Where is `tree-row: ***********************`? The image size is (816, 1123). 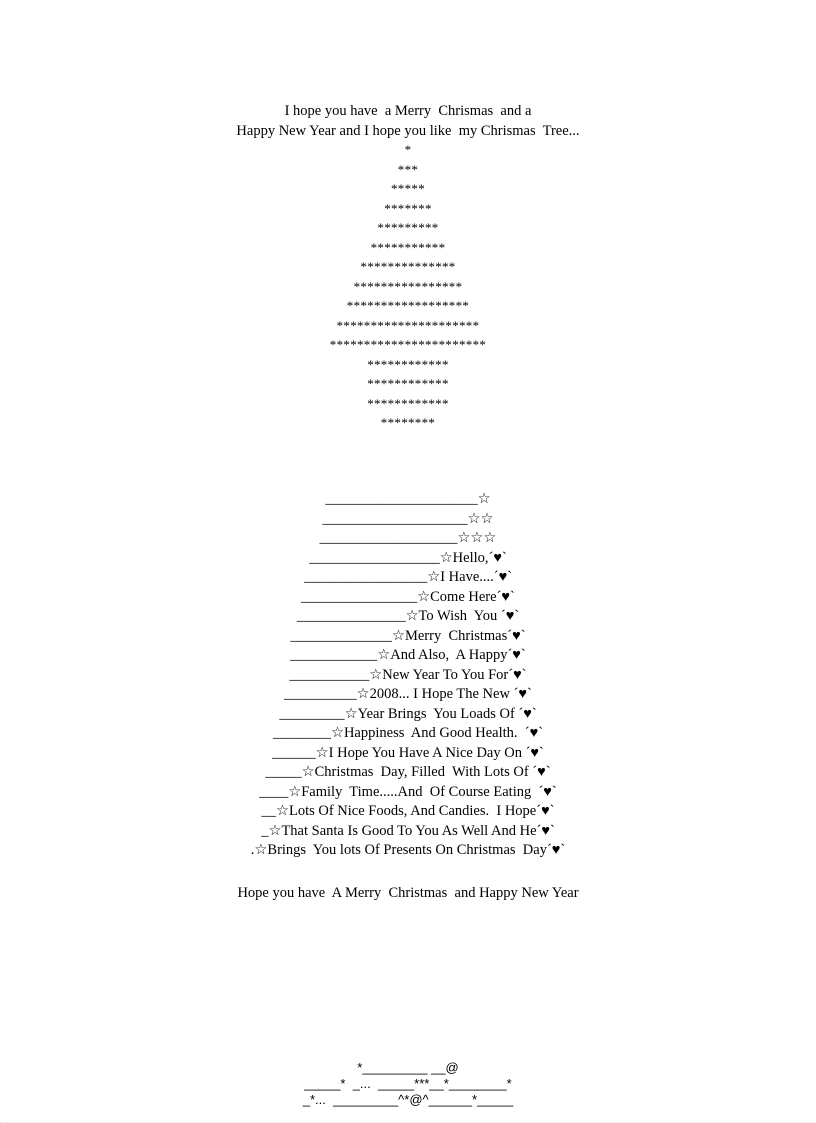
tree-row: *********************** is located at coordinates (408, 344).